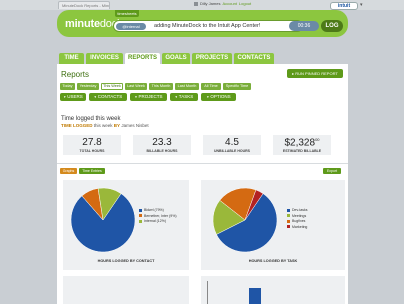  I want to click on logout-link: Logout, so click(245, 3).